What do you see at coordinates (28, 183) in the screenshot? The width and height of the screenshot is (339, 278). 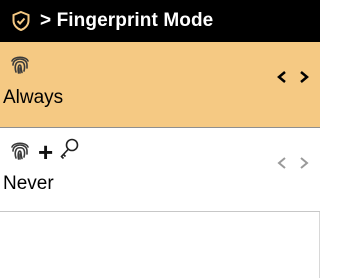 I see `option-label: Never` at bounding box center [28, 183].